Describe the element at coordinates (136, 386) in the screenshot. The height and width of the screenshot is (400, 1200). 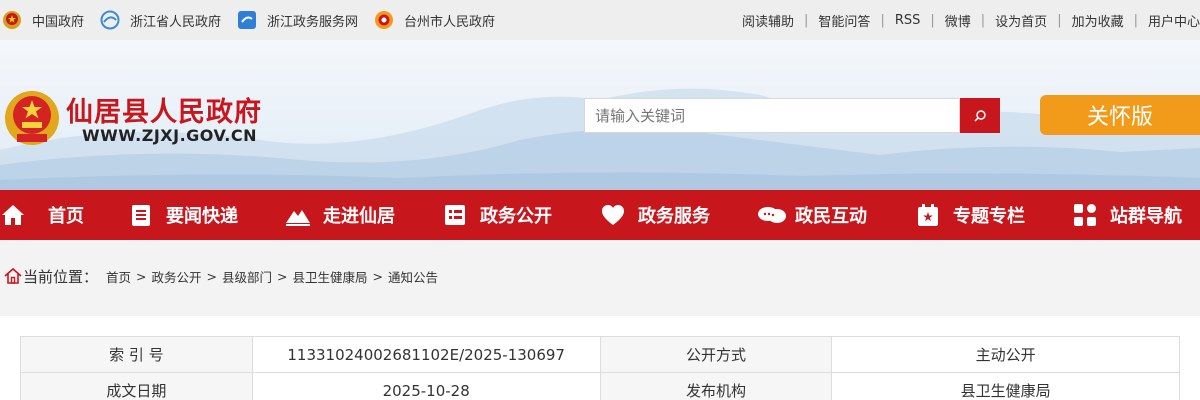
I see `written-date-label: 成文日期` at that location.